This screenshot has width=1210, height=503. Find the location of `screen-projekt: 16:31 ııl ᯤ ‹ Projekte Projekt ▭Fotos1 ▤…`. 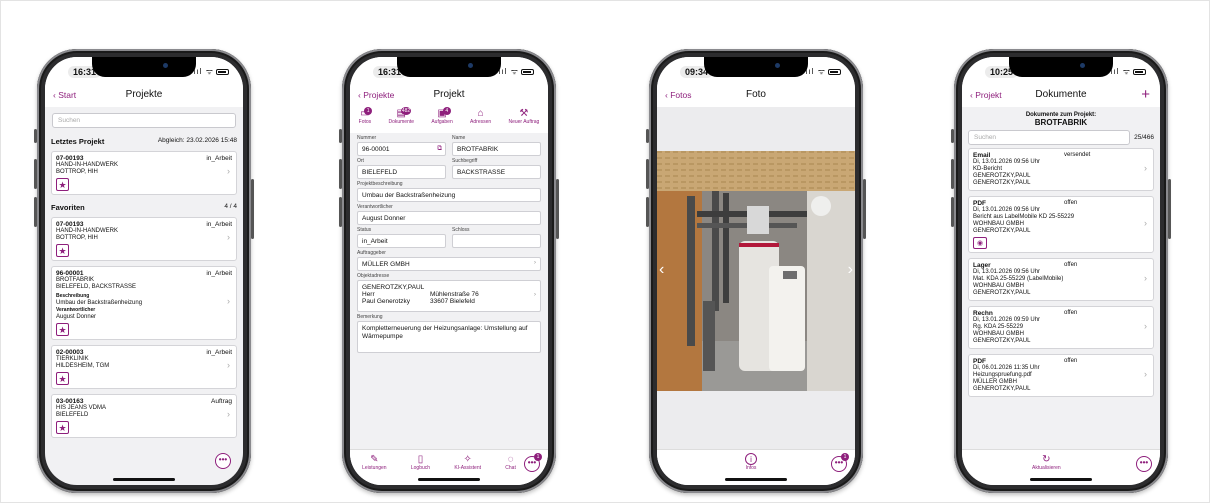

screen-projekt: 16:31 ııl ᯤ ‹ Projekte Projekt ▭Fotos1 ▤… is located at coordinates (449, 271).